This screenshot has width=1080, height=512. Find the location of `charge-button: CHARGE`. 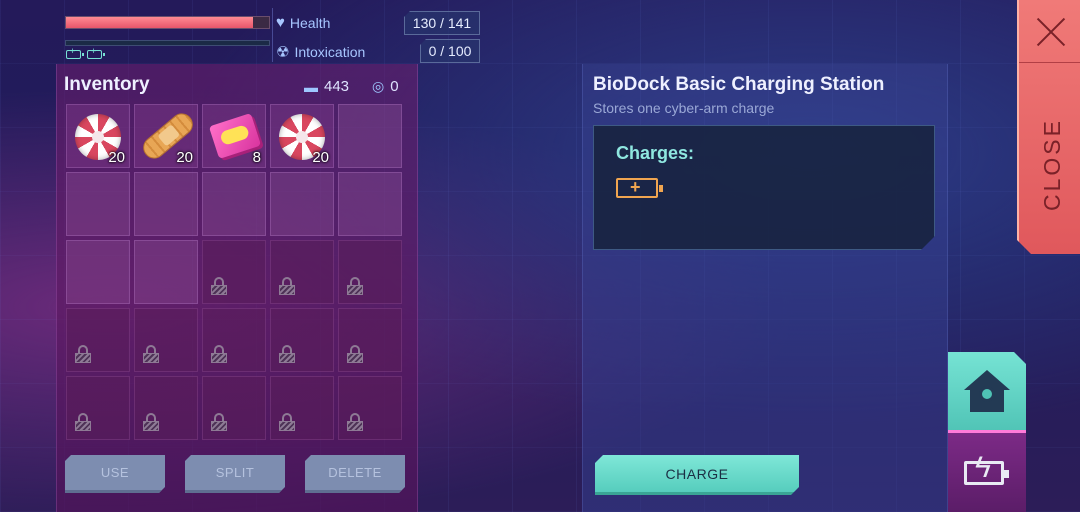

charge-button: CHARGE is located at coordinates (697, 475).